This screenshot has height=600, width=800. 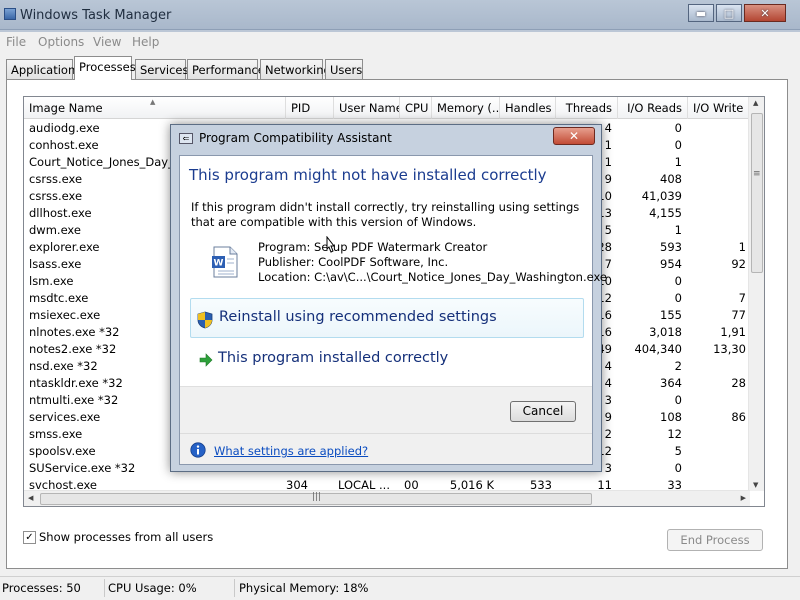 I want to click on close-button: ✕, so click(x=765, y=13).